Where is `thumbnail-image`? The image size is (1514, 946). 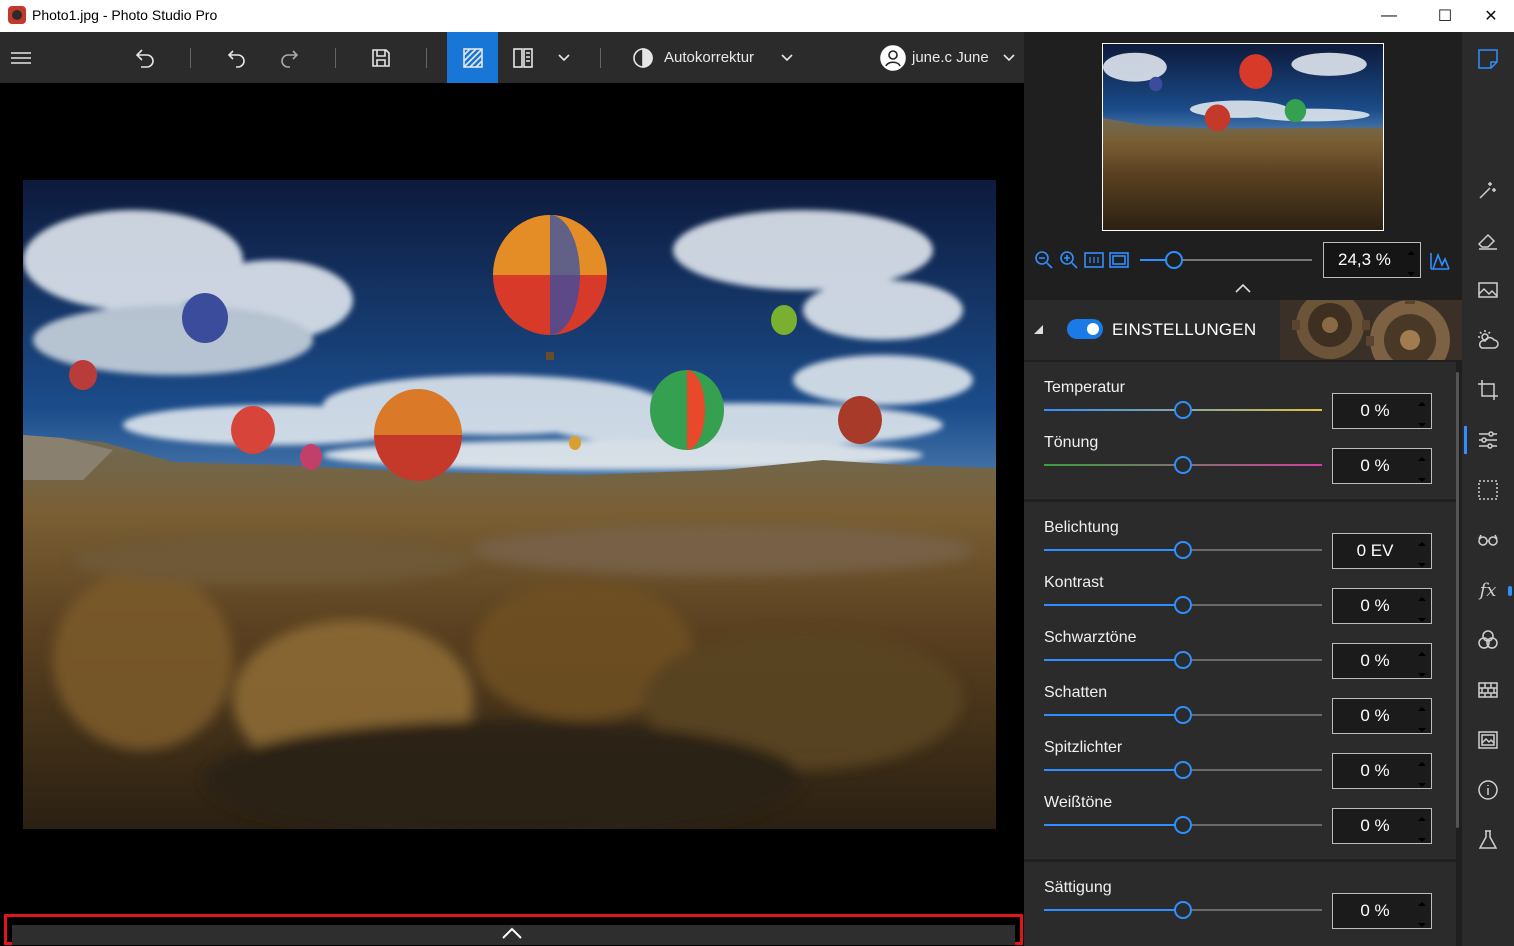
thumbnail-image is located at coordinates (1243, 137).